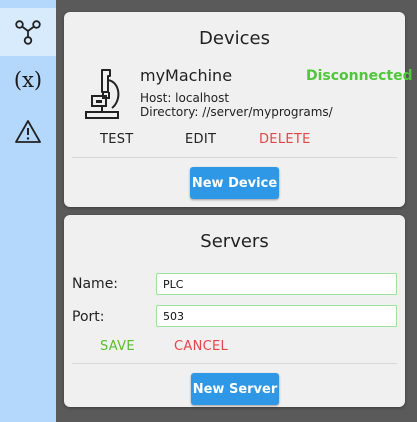 This screenshot has width=417, height=422. I want to click on warning-triangle-icon, so click(28, 131).